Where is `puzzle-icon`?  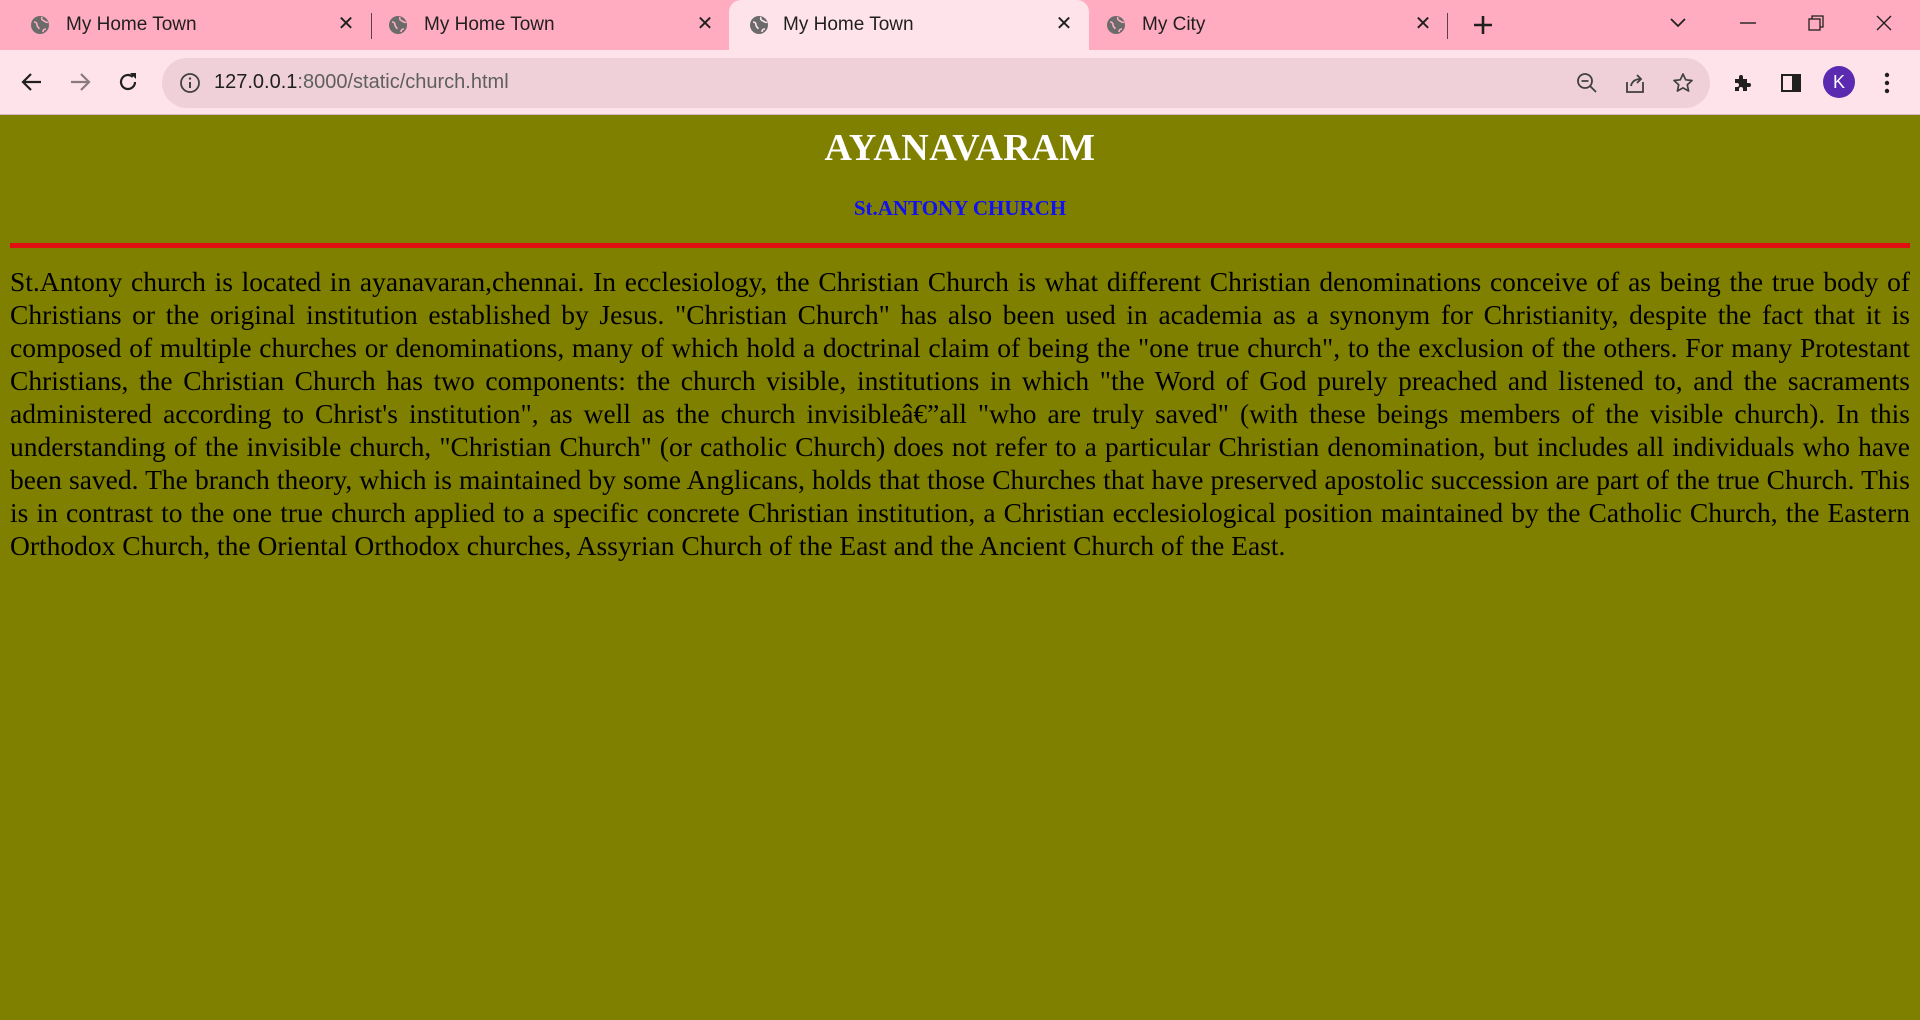 puzzle-icon is located at coordinates (1743, 83).